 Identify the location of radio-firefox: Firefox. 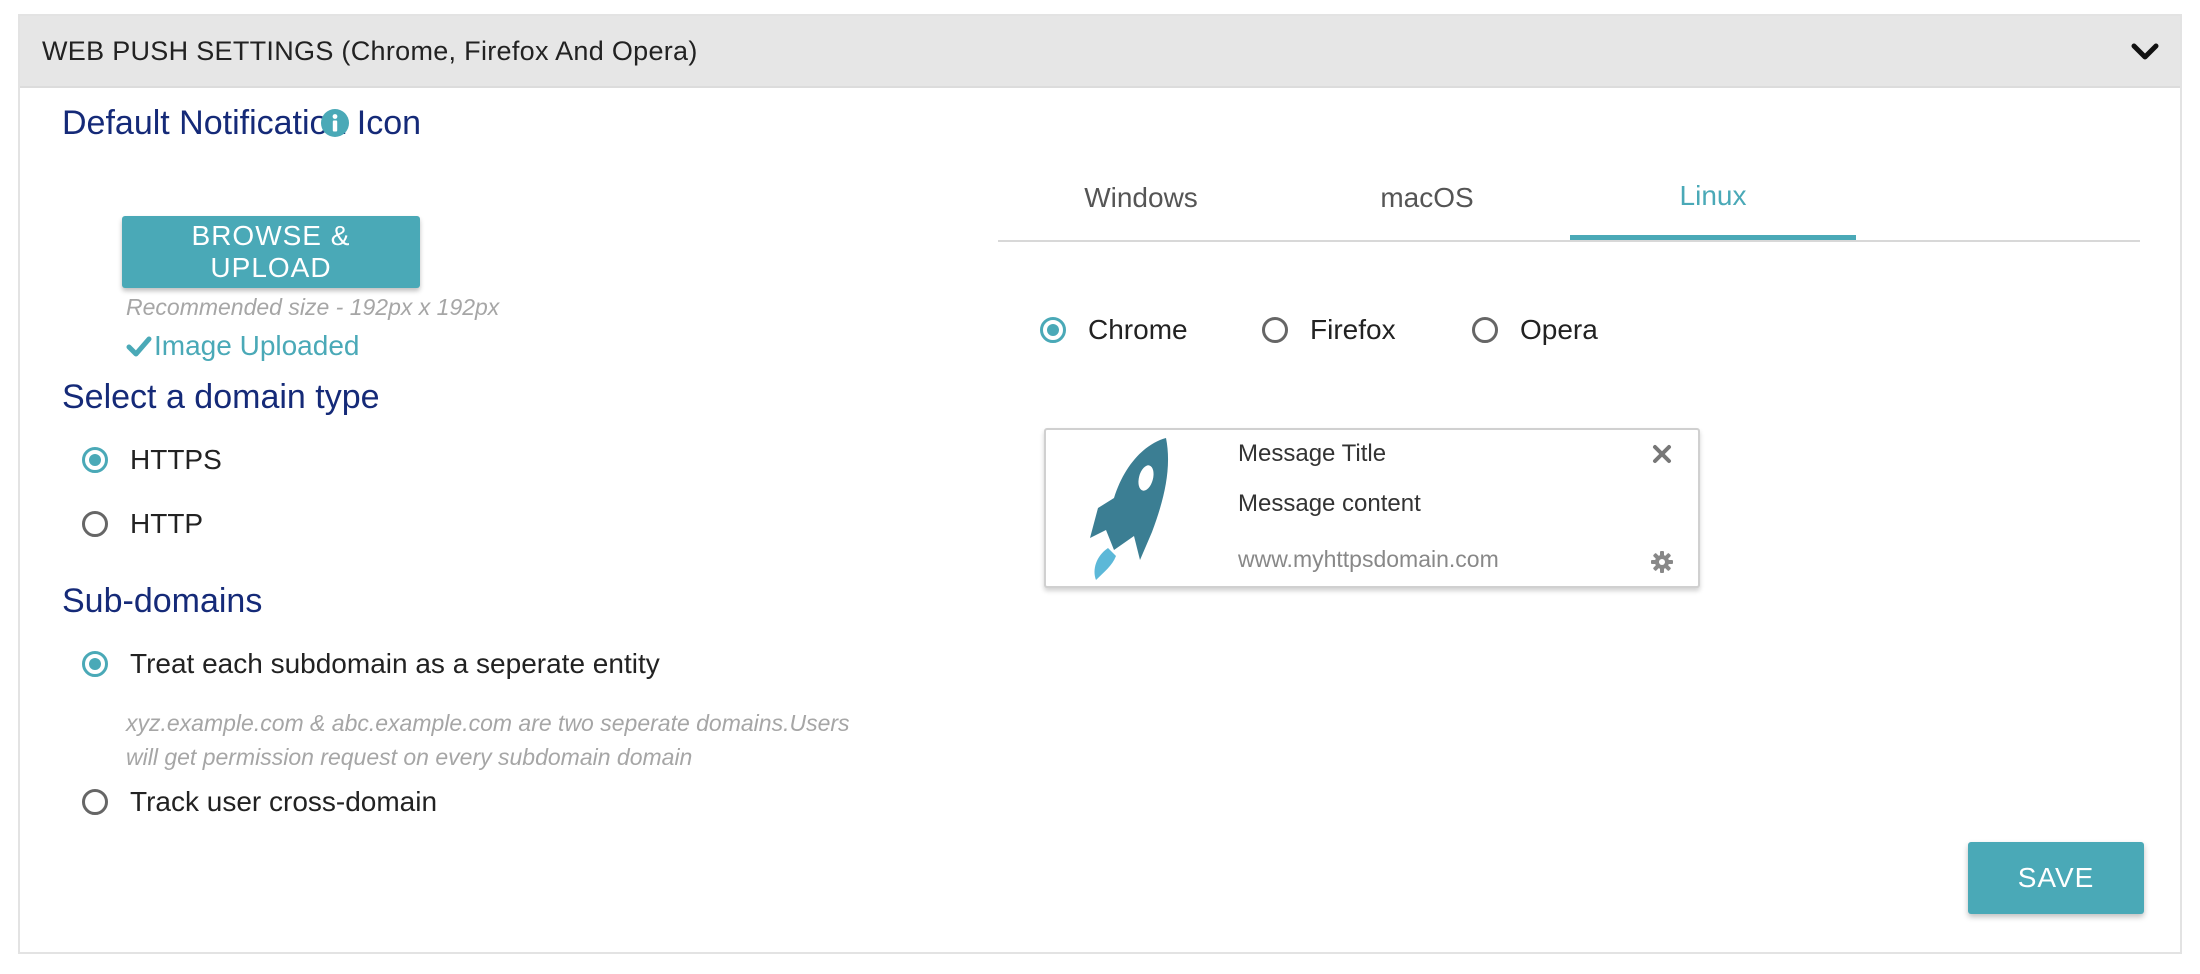
(1329, 330).